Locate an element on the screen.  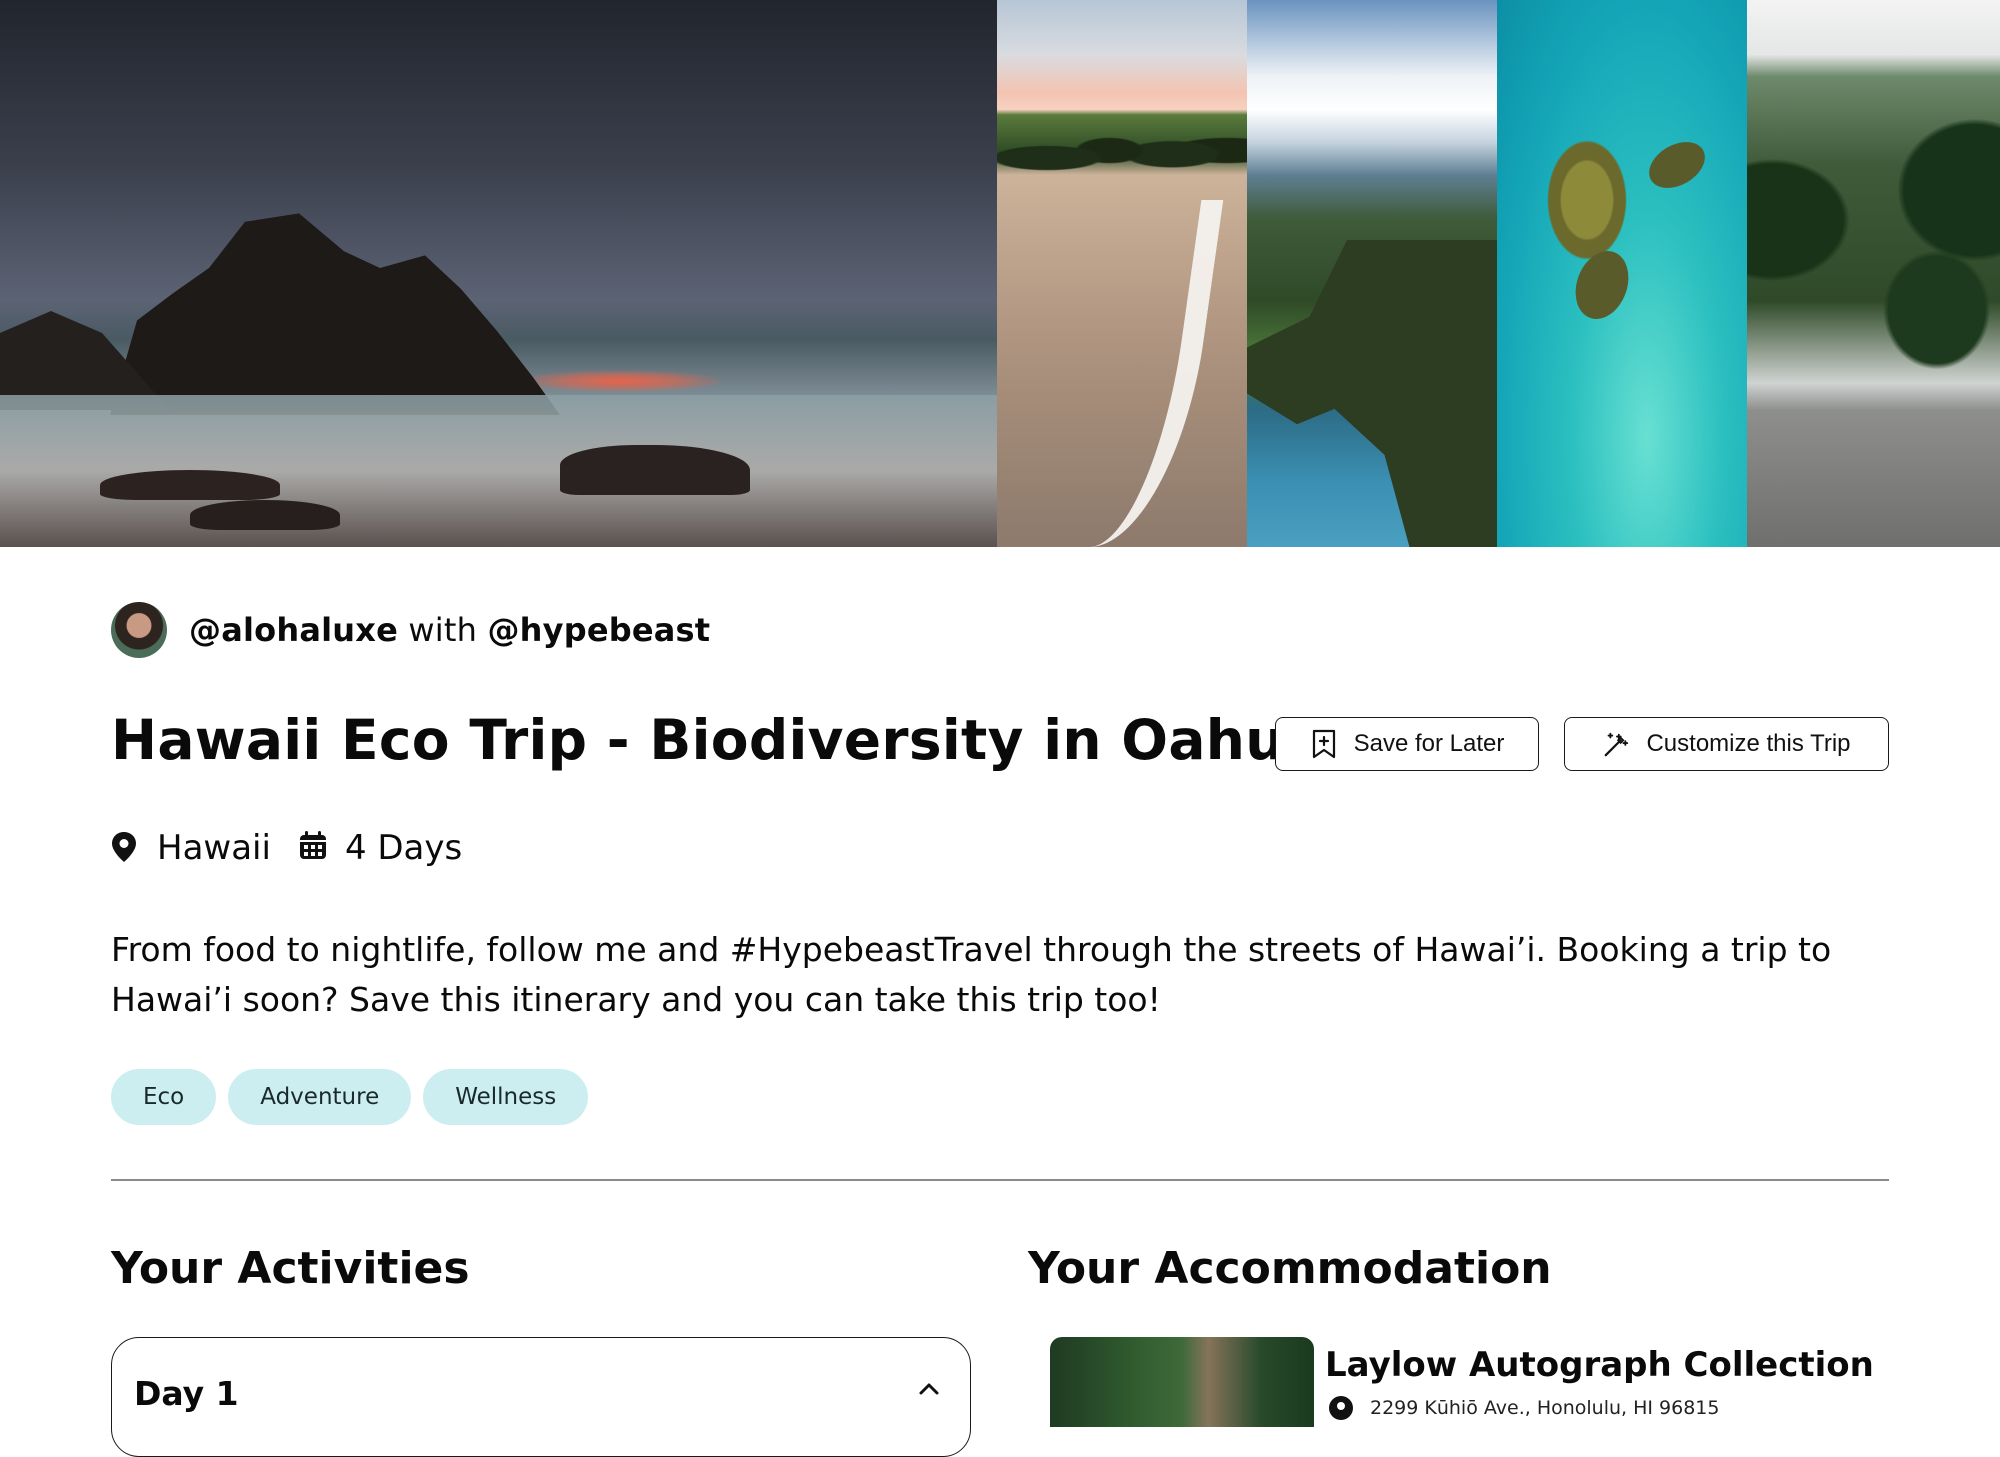
partner-handle: @hypebeast is located at coordinates (598, 630).